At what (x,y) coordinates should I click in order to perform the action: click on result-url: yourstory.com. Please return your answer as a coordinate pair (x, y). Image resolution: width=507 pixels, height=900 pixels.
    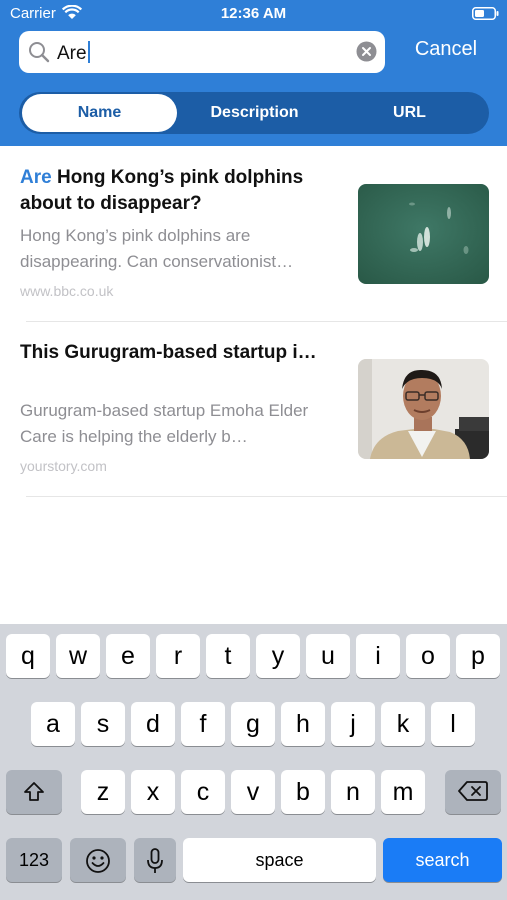
    Looking at the image, I should click on (63, 466).